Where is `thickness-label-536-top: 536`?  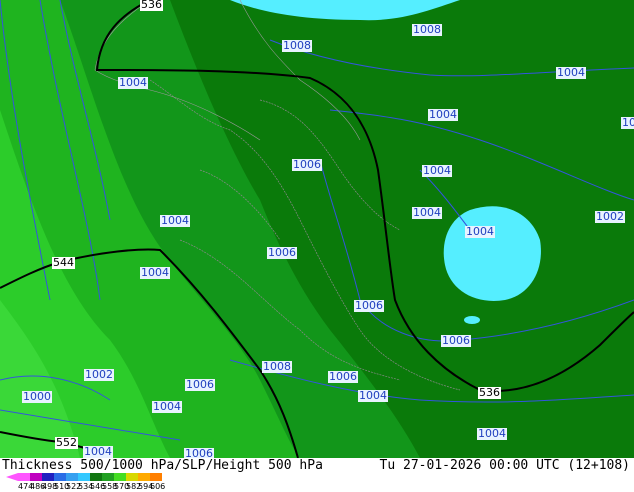 thickness-label-536-top: 536 is located at coordinates (151, 5).